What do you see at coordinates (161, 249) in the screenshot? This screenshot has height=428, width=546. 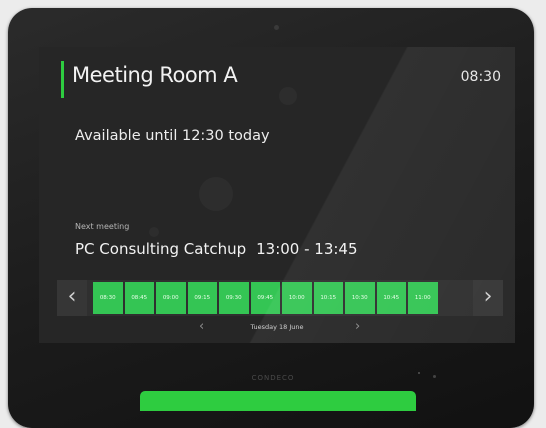 I see `next-meeting-title: PC Consulting Catchup` at bounding box center [161, 249].